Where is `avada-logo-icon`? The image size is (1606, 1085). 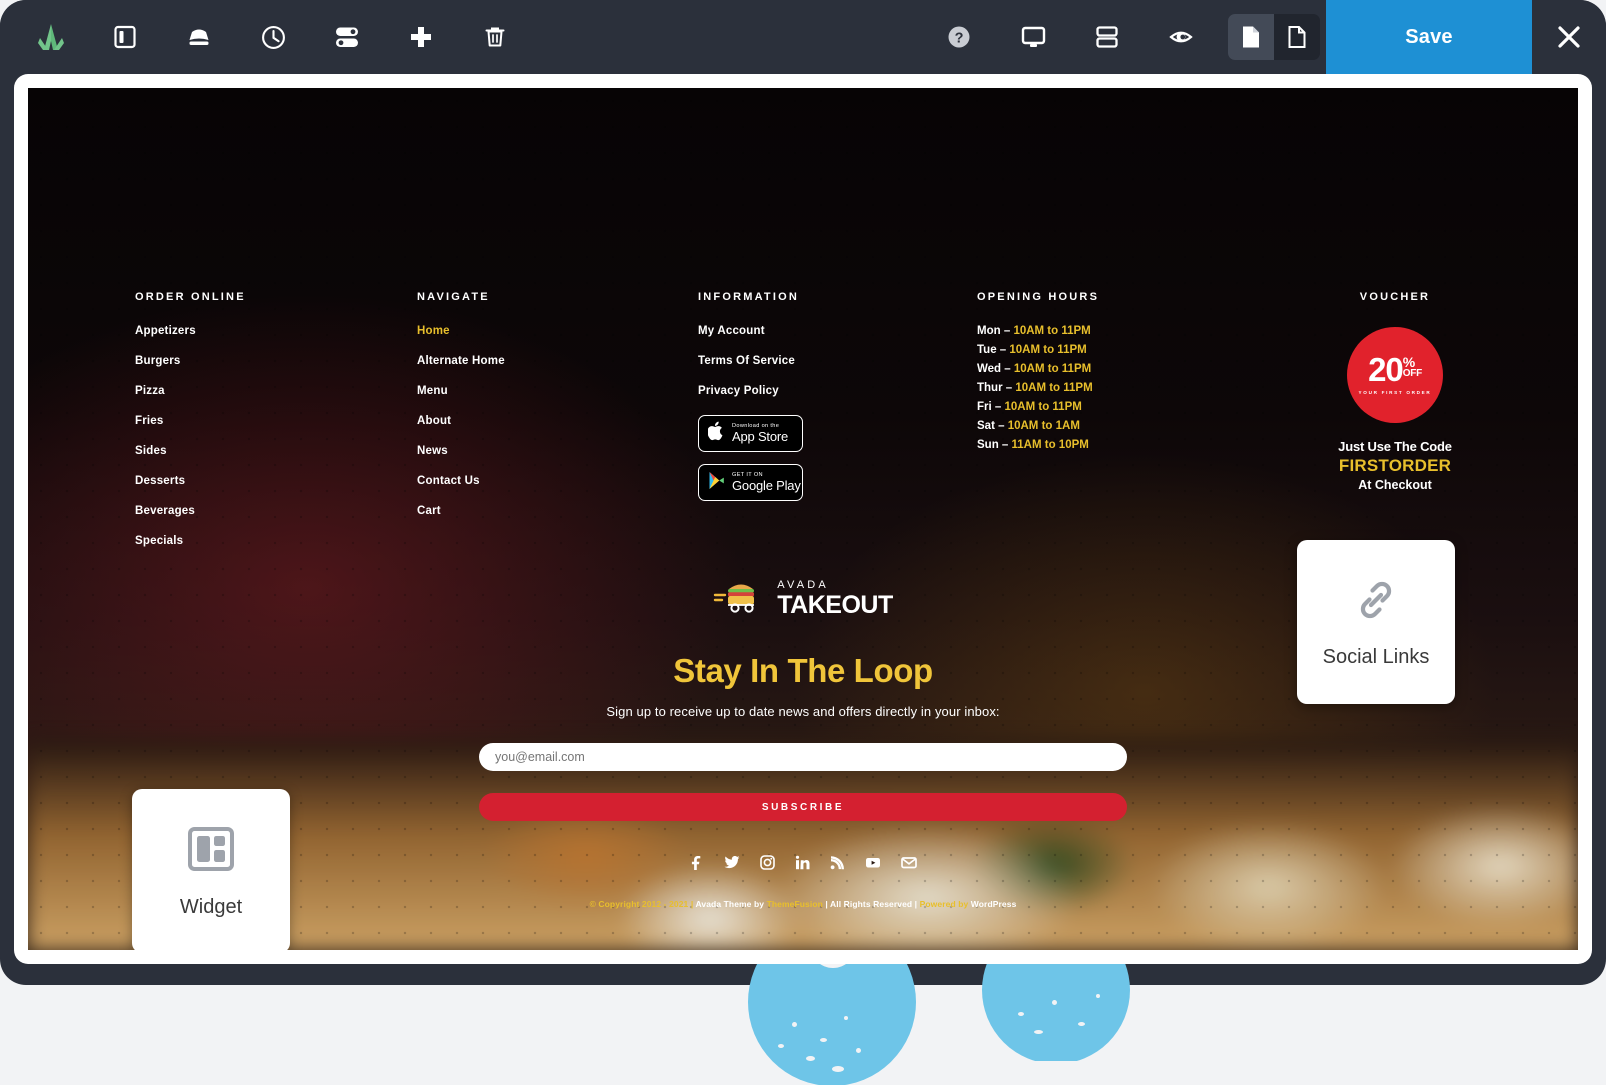
avada-logo-icon is located at coordinates (51, 37).